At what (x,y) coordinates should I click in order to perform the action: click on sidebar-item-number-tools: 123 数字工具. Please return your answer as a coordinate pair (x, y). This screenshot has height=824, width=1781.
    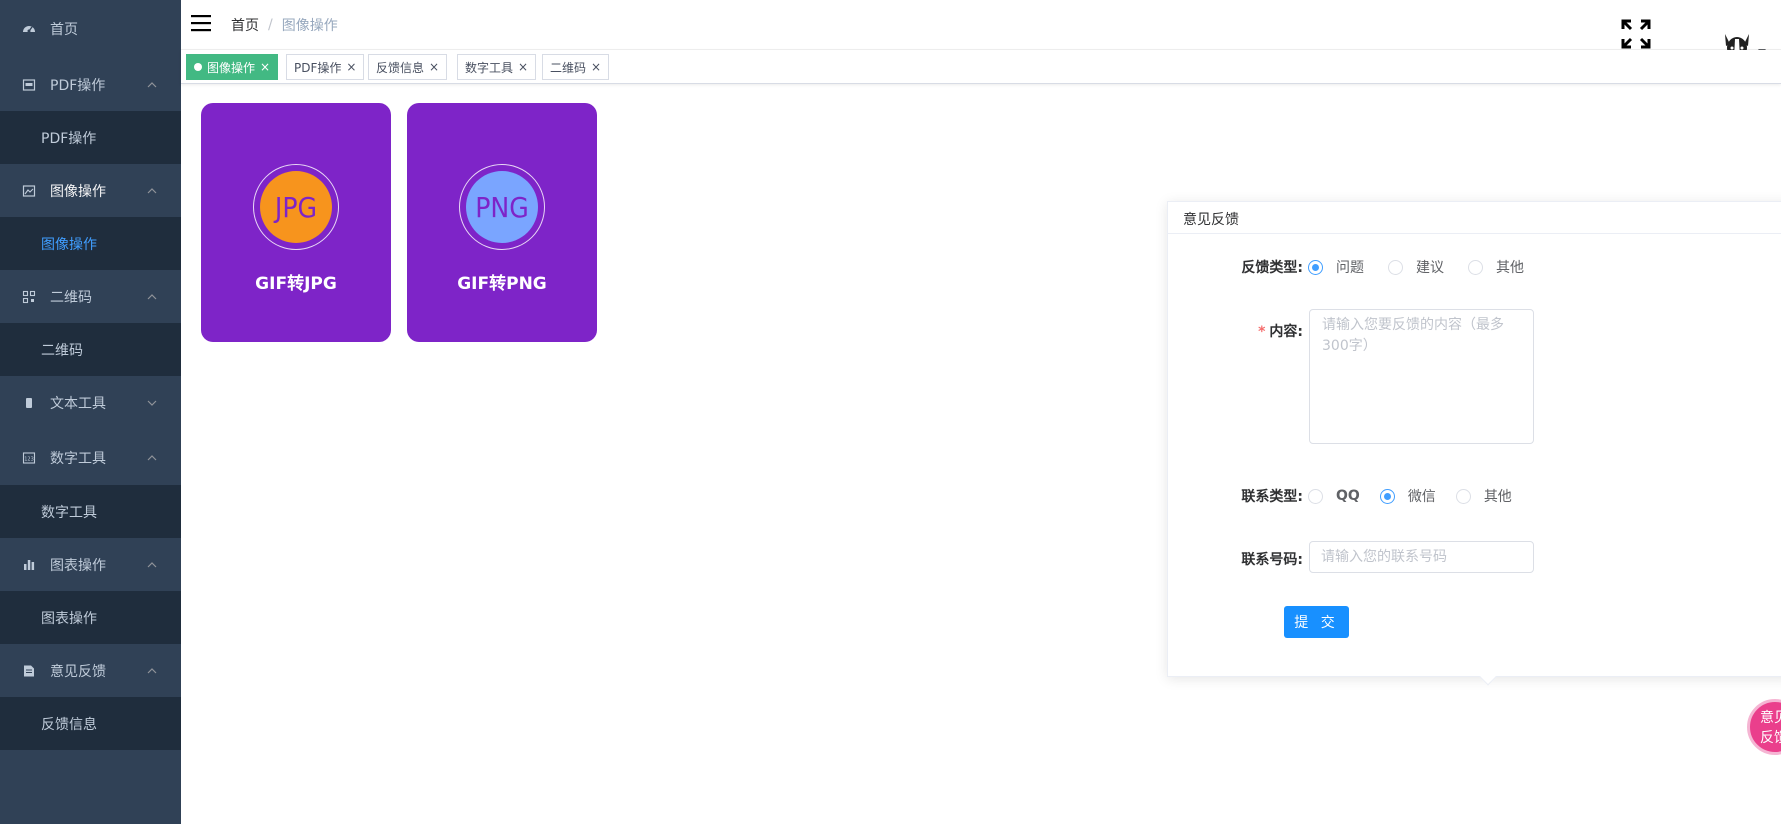
    Looking at the image, I should click on (90, 457).